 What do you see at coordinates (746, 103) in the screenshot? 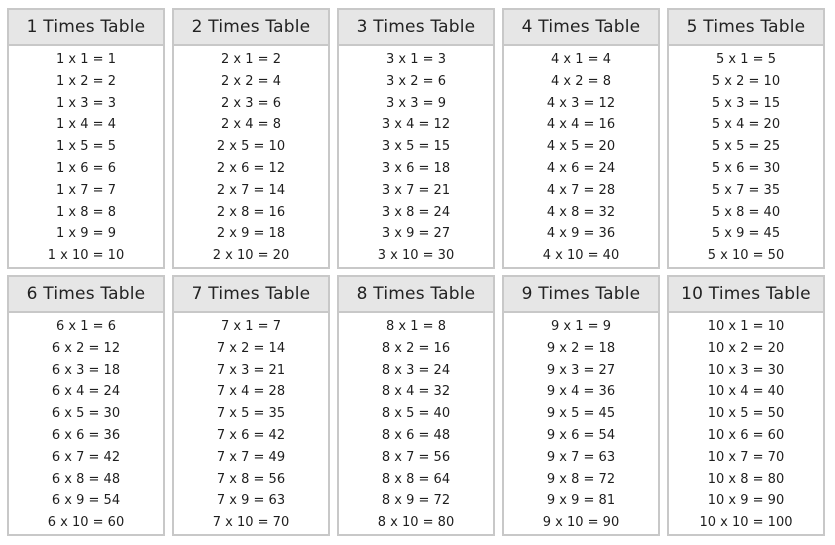
I see `table-row: 5 x 3 = 15` at bounding box center [746, 103].